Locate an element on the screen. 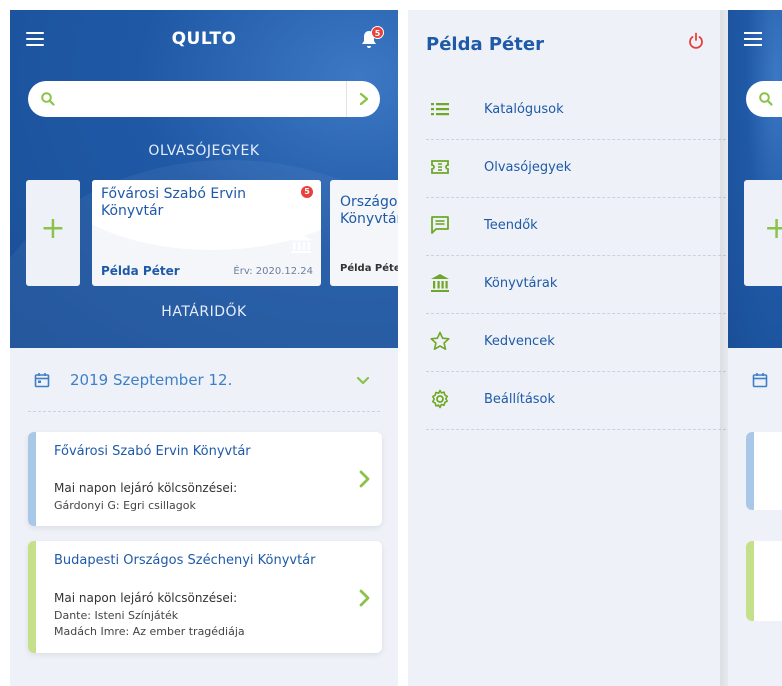 This screenshot has width=782, height=686. menu-item-label: Katalógusok is located at coordinates (524, 109).